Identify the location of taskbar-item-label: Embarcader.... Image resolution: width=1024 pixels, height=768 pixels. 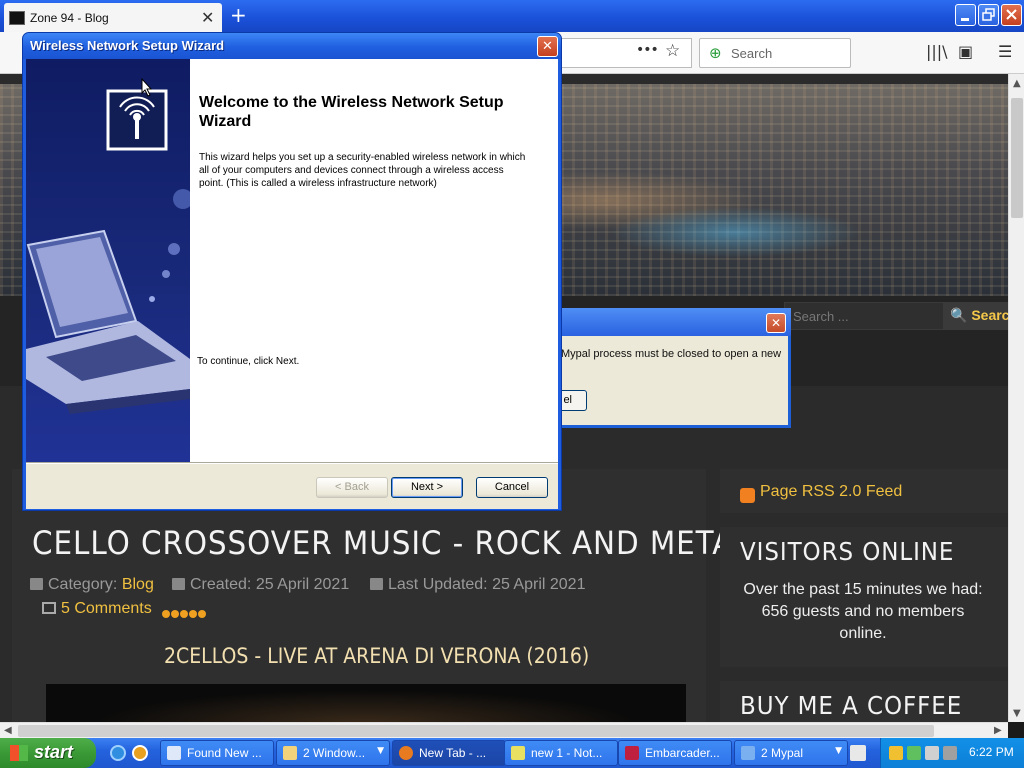
(682, 753).